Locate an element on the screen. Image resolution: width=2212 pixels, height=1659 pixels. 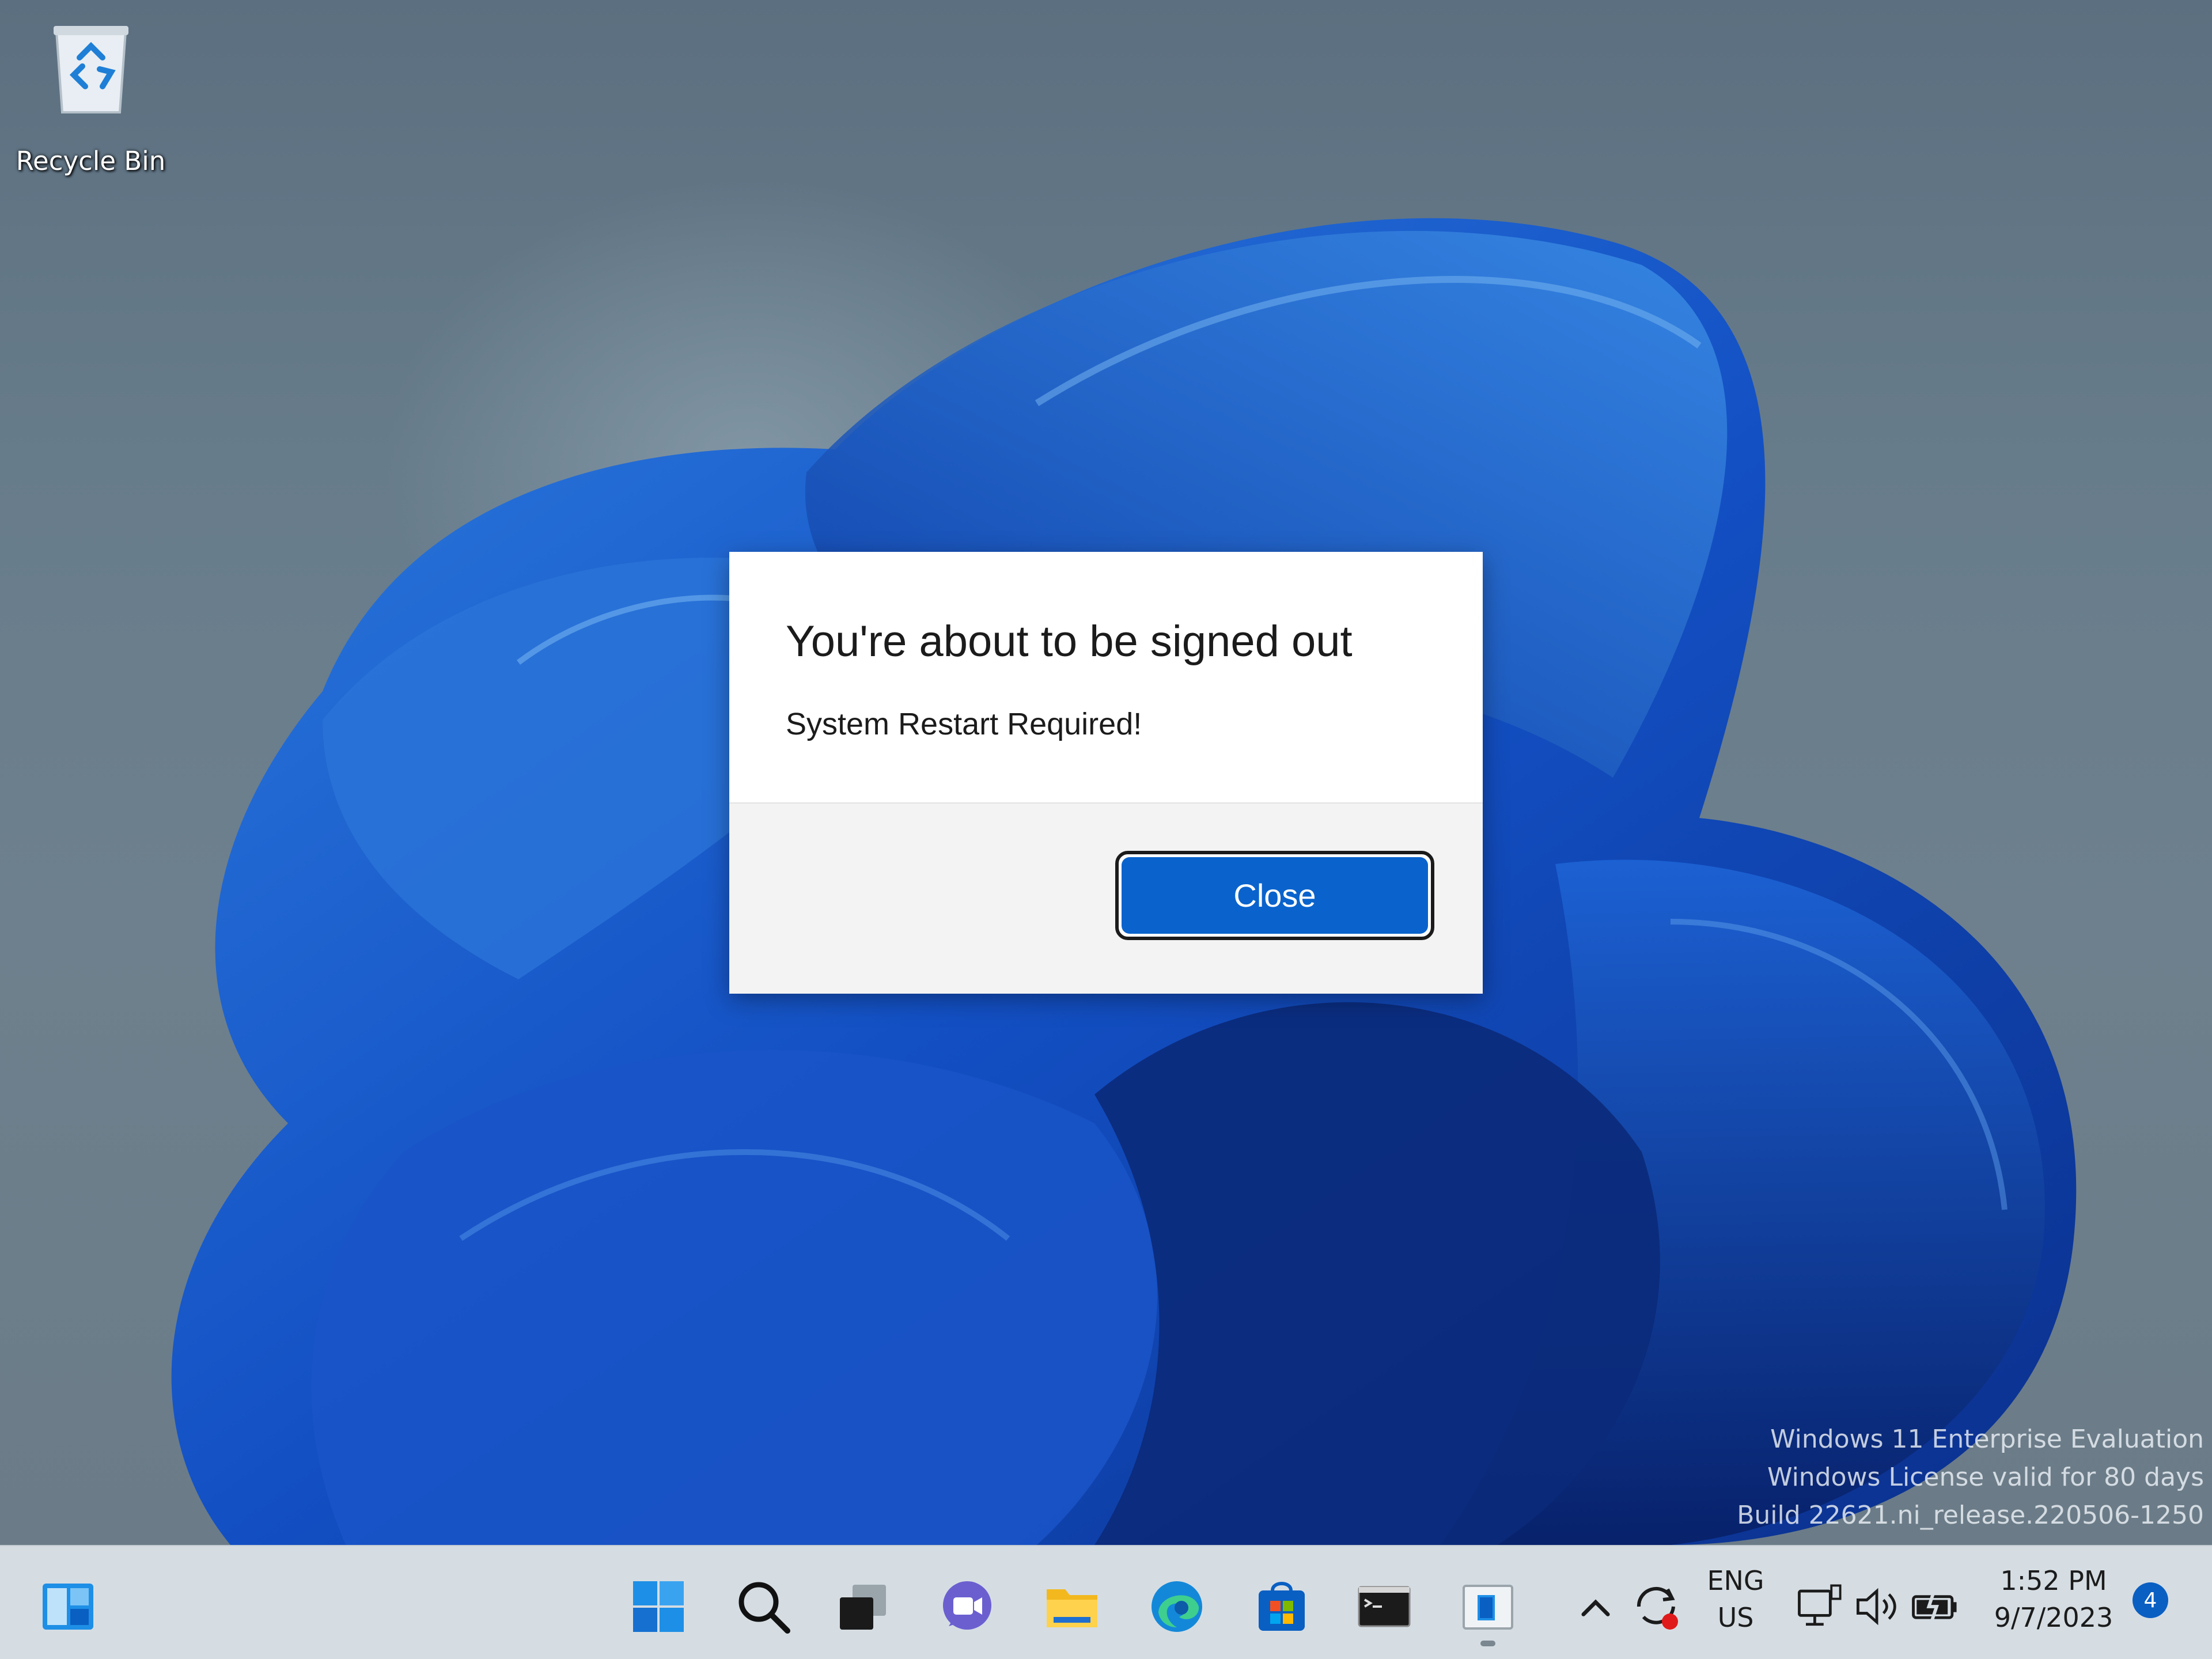
chat-icon is located at coordinates (967, 1606).